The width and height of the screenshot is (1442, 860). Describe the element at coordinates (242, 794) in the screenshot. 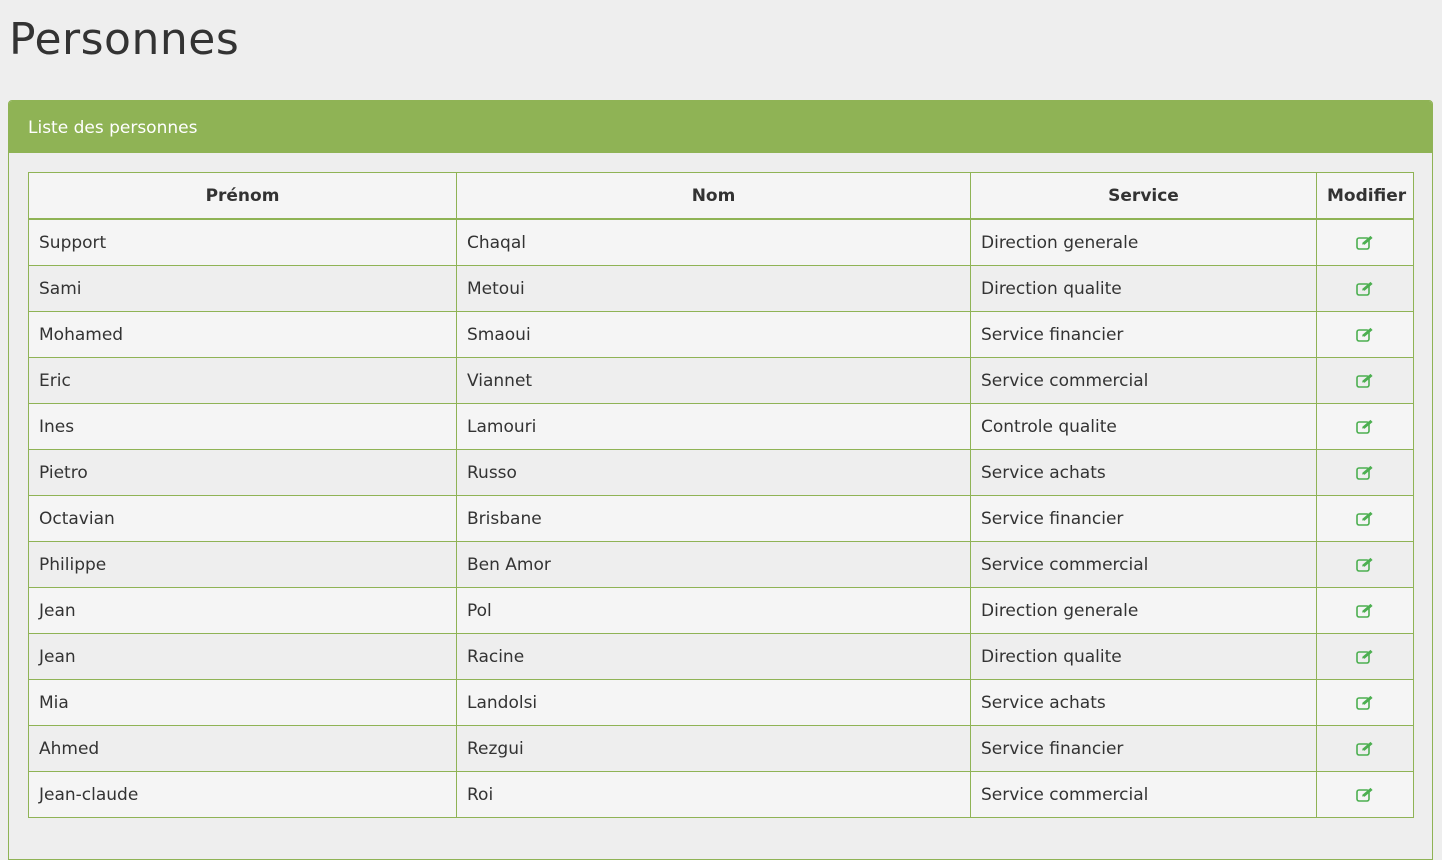

I see `cell-prenom: Jean-claude` at that location.